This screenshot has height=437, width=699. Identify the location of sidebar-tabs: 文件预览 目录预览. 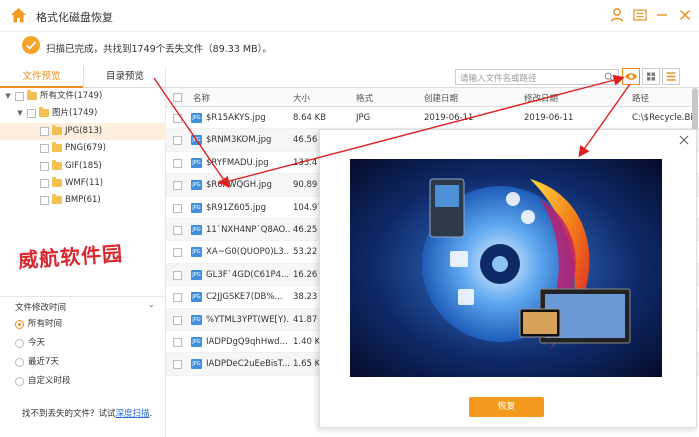
(83, 77).